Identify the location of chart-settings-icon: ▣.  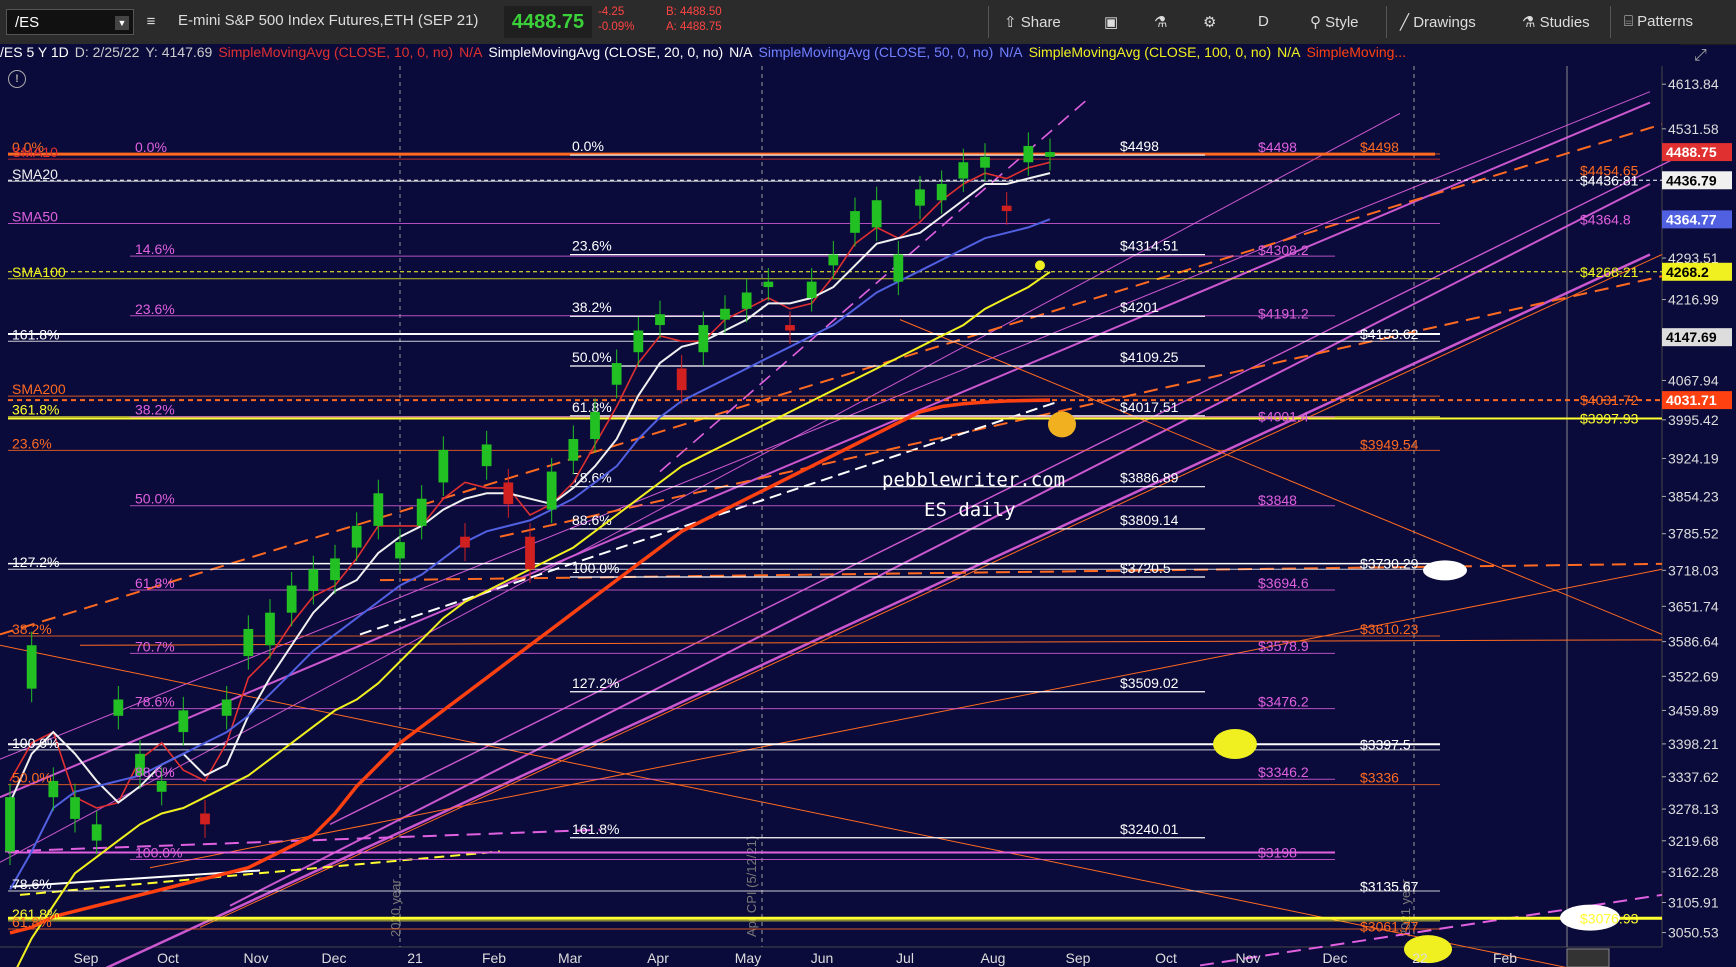
(1111, 22).